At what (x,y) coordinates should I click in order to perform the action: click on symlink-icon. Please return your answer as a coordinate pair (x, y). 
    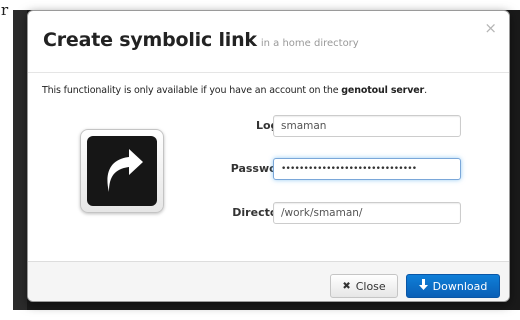
    Looking at the image, I should click on (122, 171).